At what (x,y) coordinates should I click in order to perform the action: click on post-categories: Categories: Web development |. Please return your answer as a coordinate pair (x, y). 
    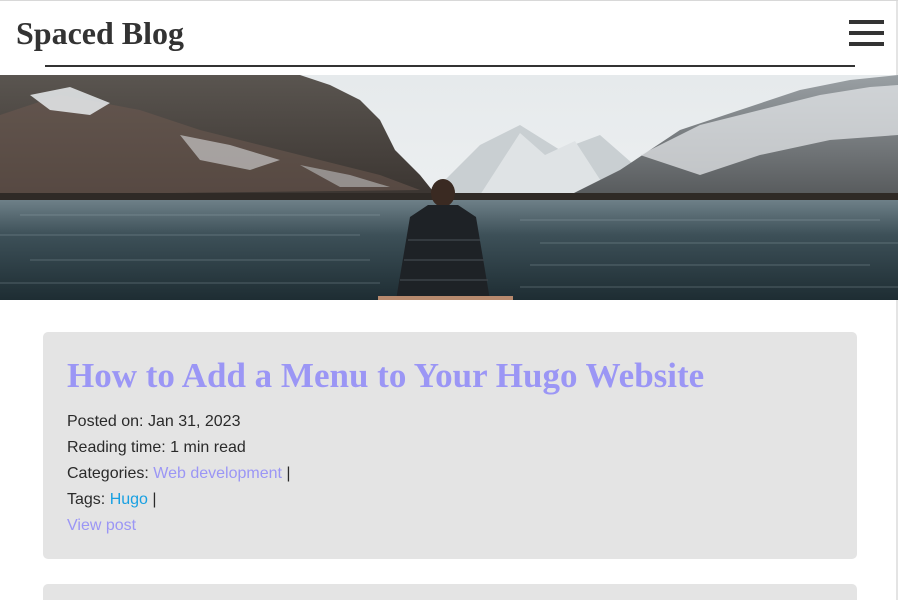
    Looking at the image, I should click on (179, 474).